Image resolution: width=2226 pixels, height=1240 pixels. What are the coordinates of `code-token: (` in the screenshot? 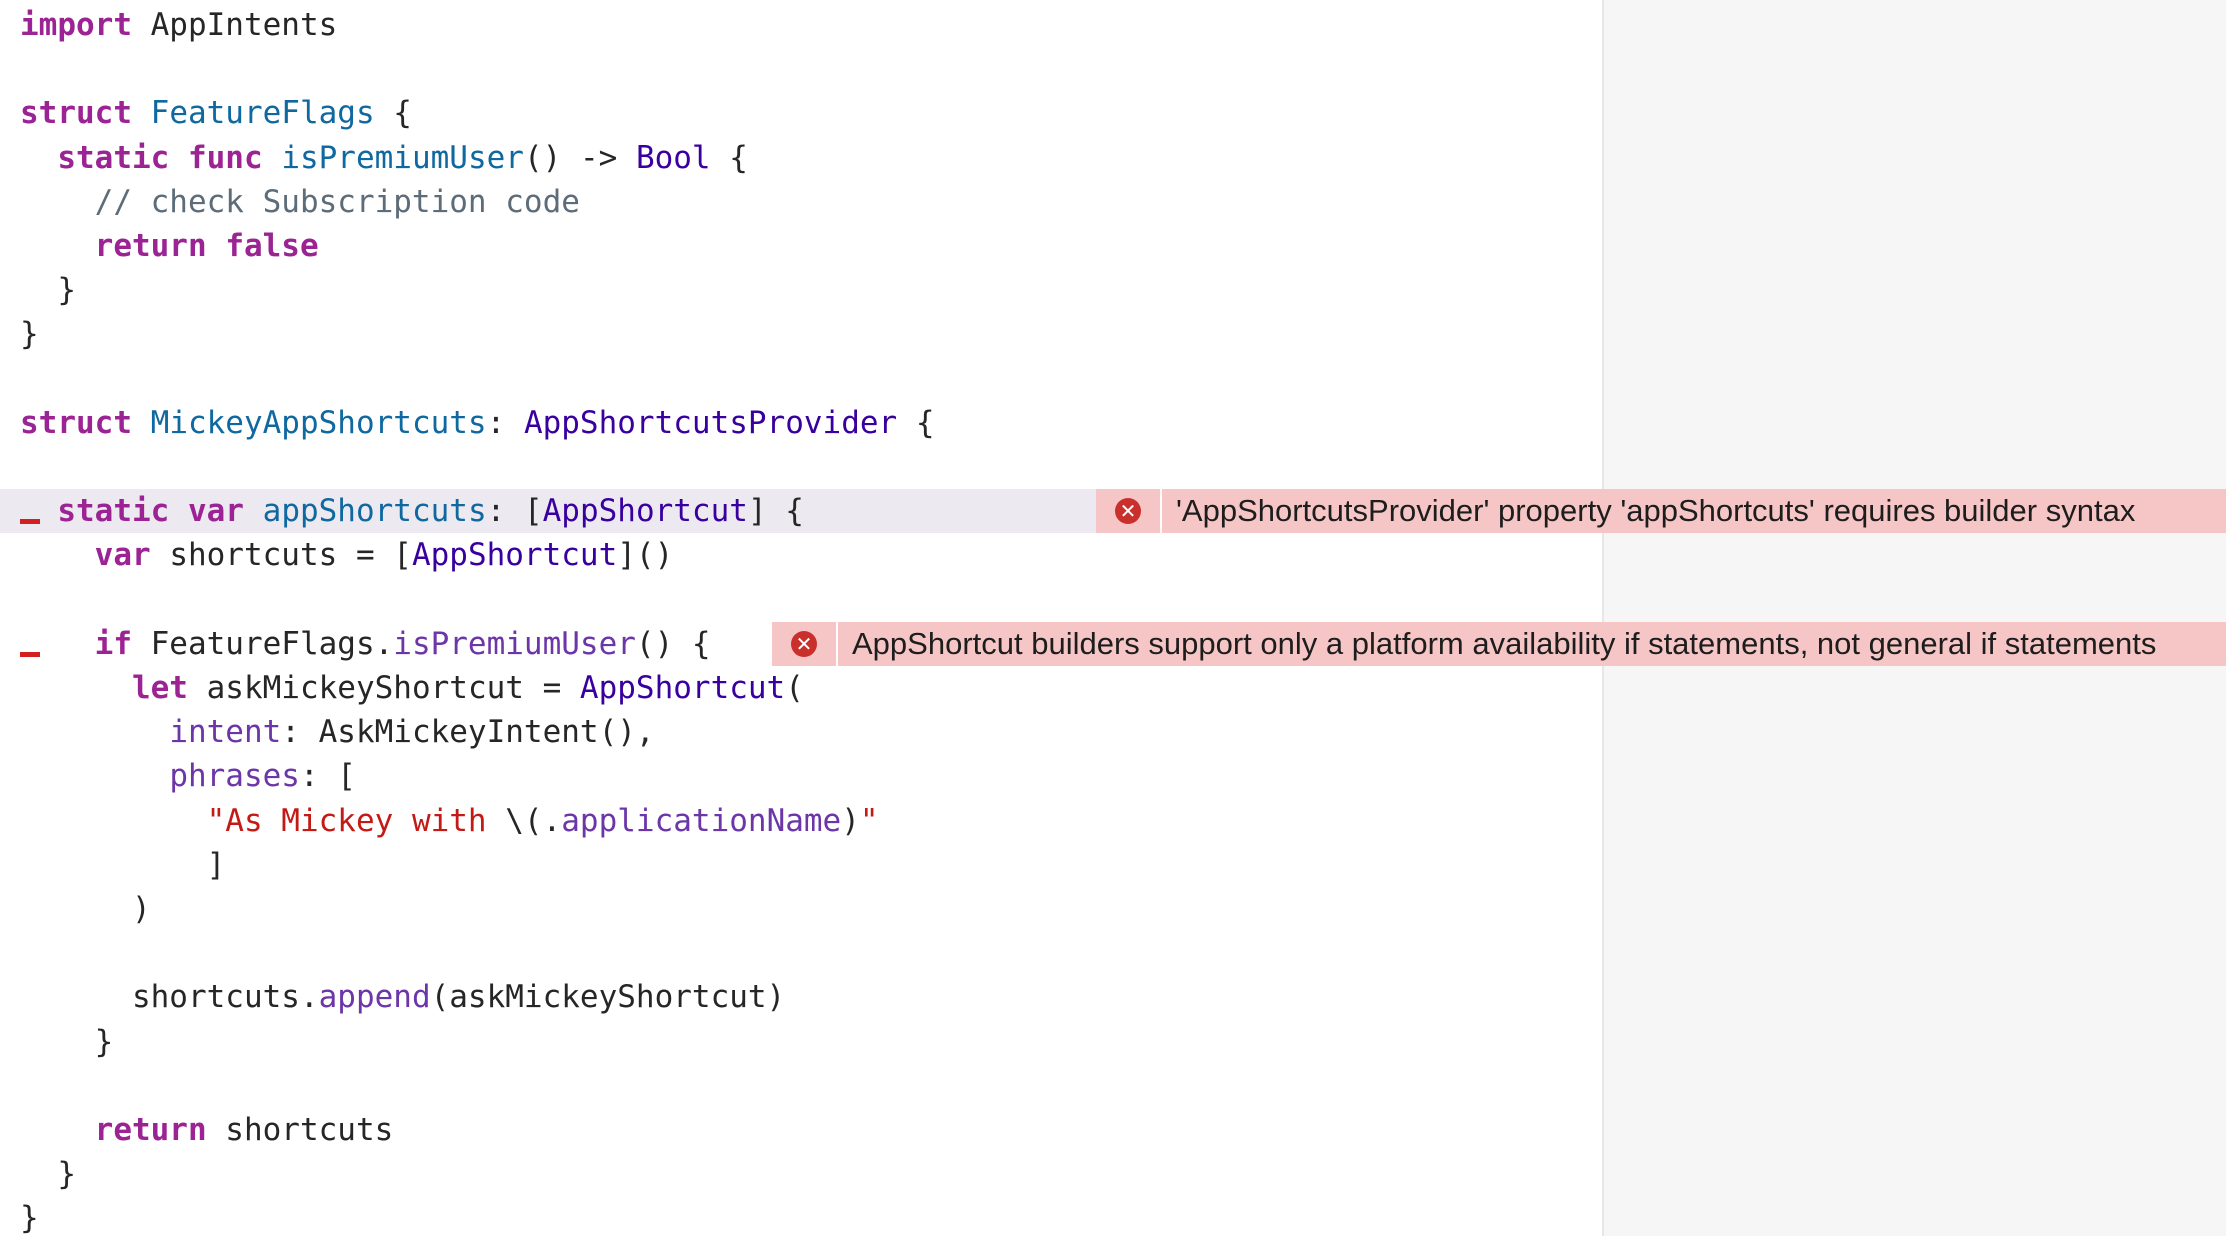 It's located at (794, 688).